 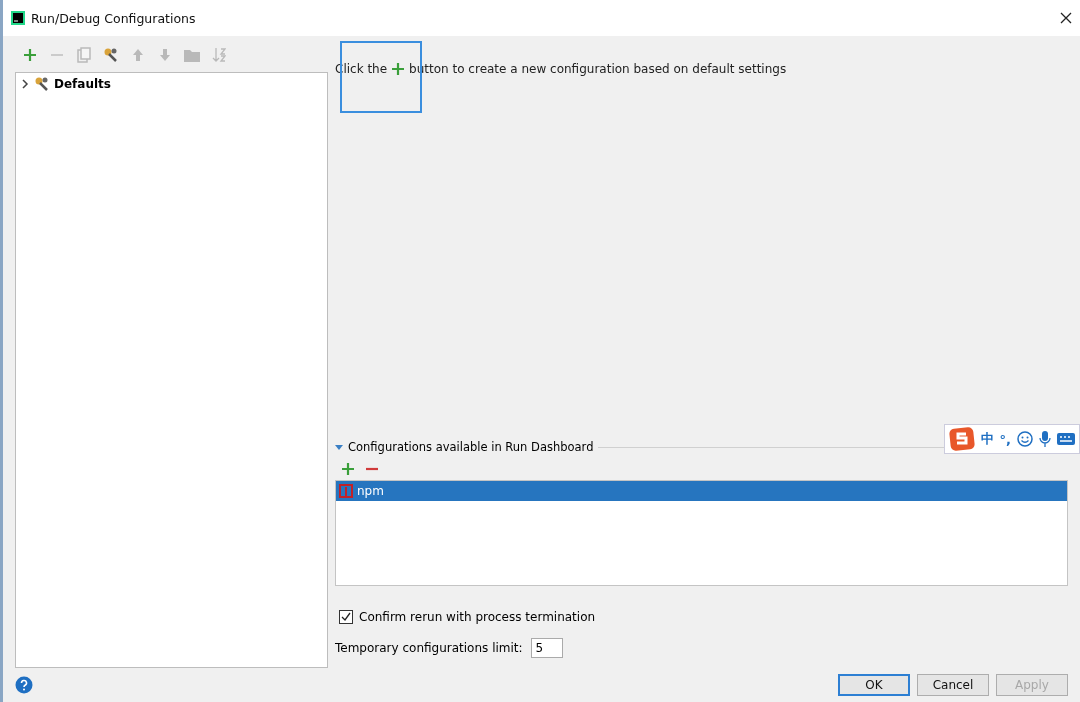 What do you see at coordinates (961, 439) in the screenshot?
I see `ime-logo-icon` at bounding box center [961, 439].